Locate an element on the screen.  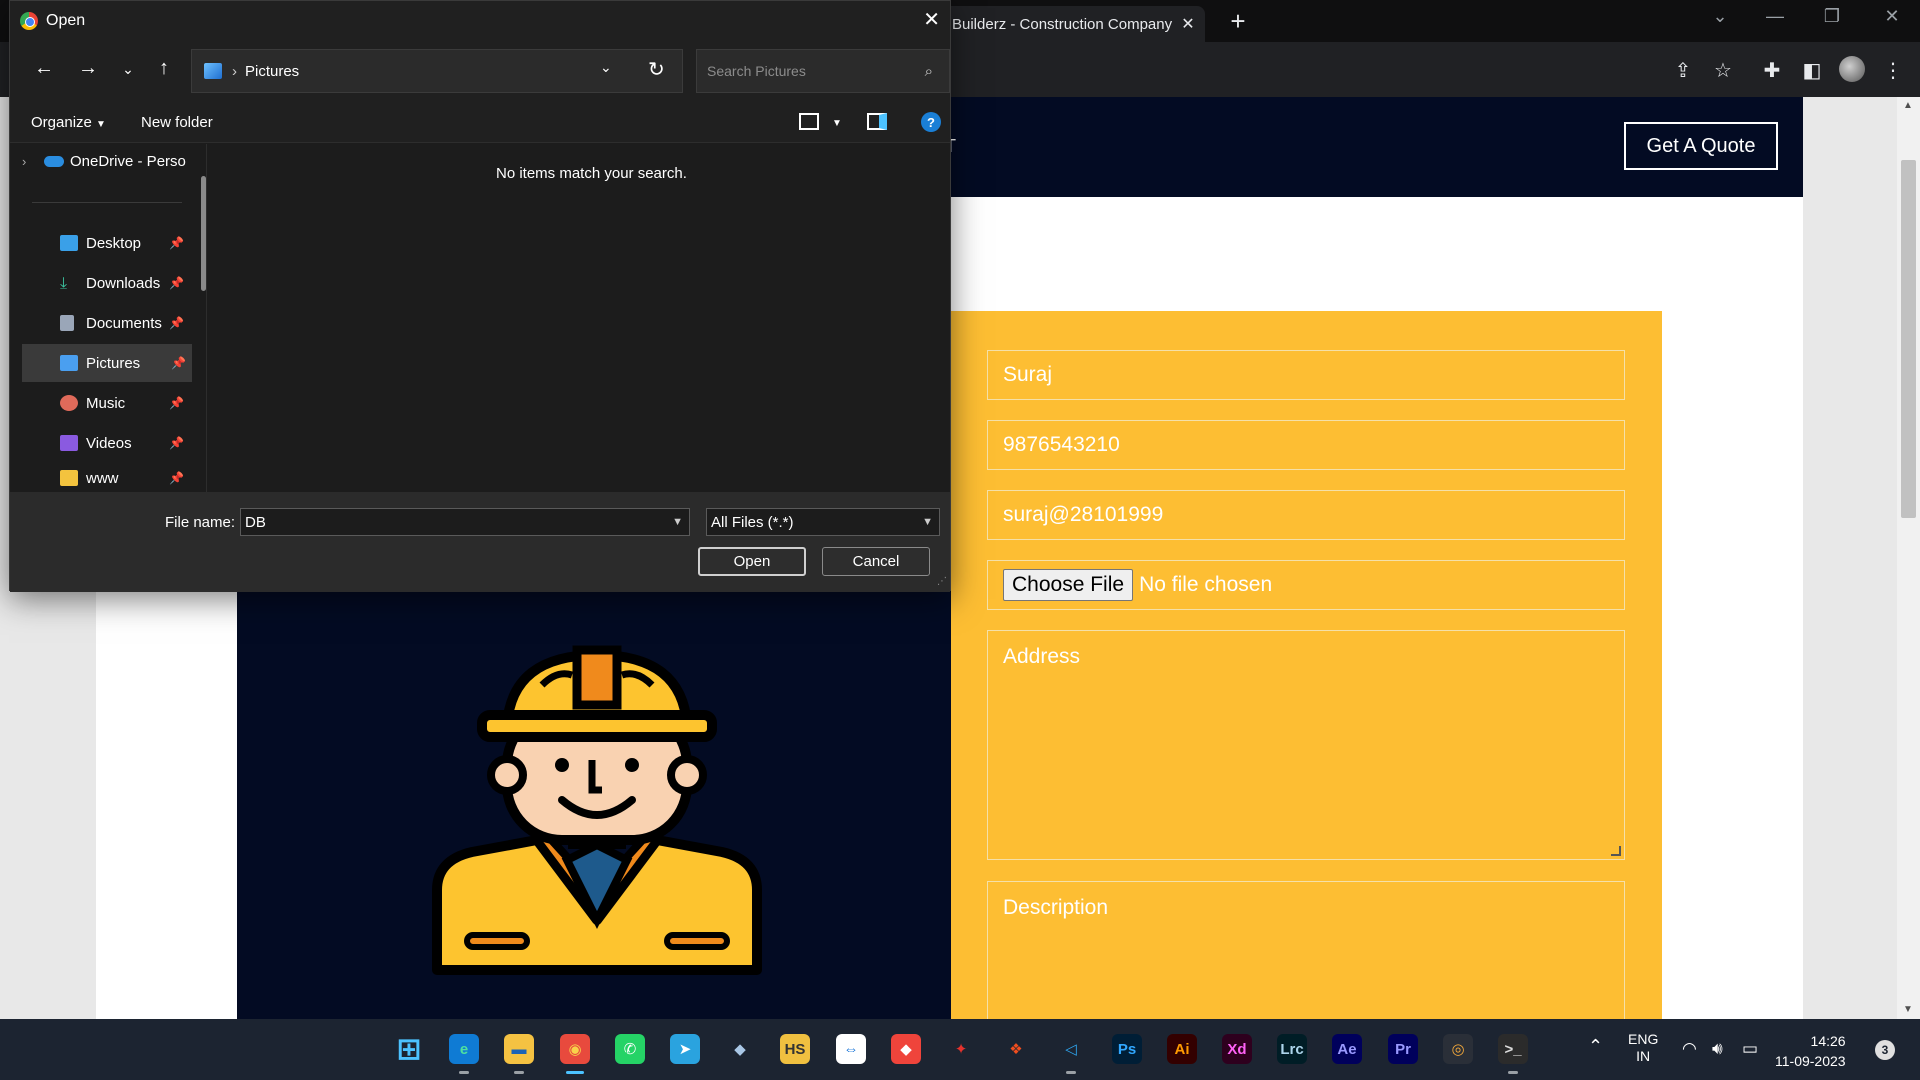
construction-worker-illustration is located at coordinates (597, 810).